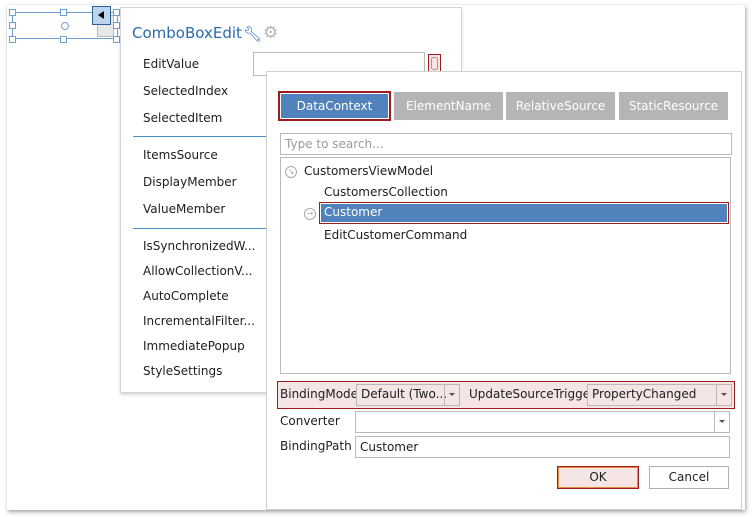  What do you see at coordinates (316, 446) in the screenshot?
I see `binding-path-label: BindingPath` at bounding box center [316, 446].